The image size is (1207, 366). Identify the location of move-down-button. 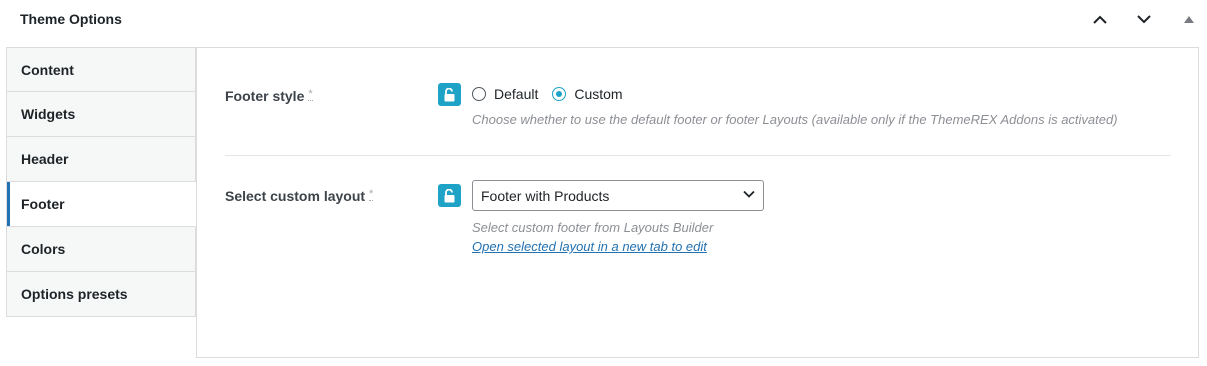
(1144, 19).